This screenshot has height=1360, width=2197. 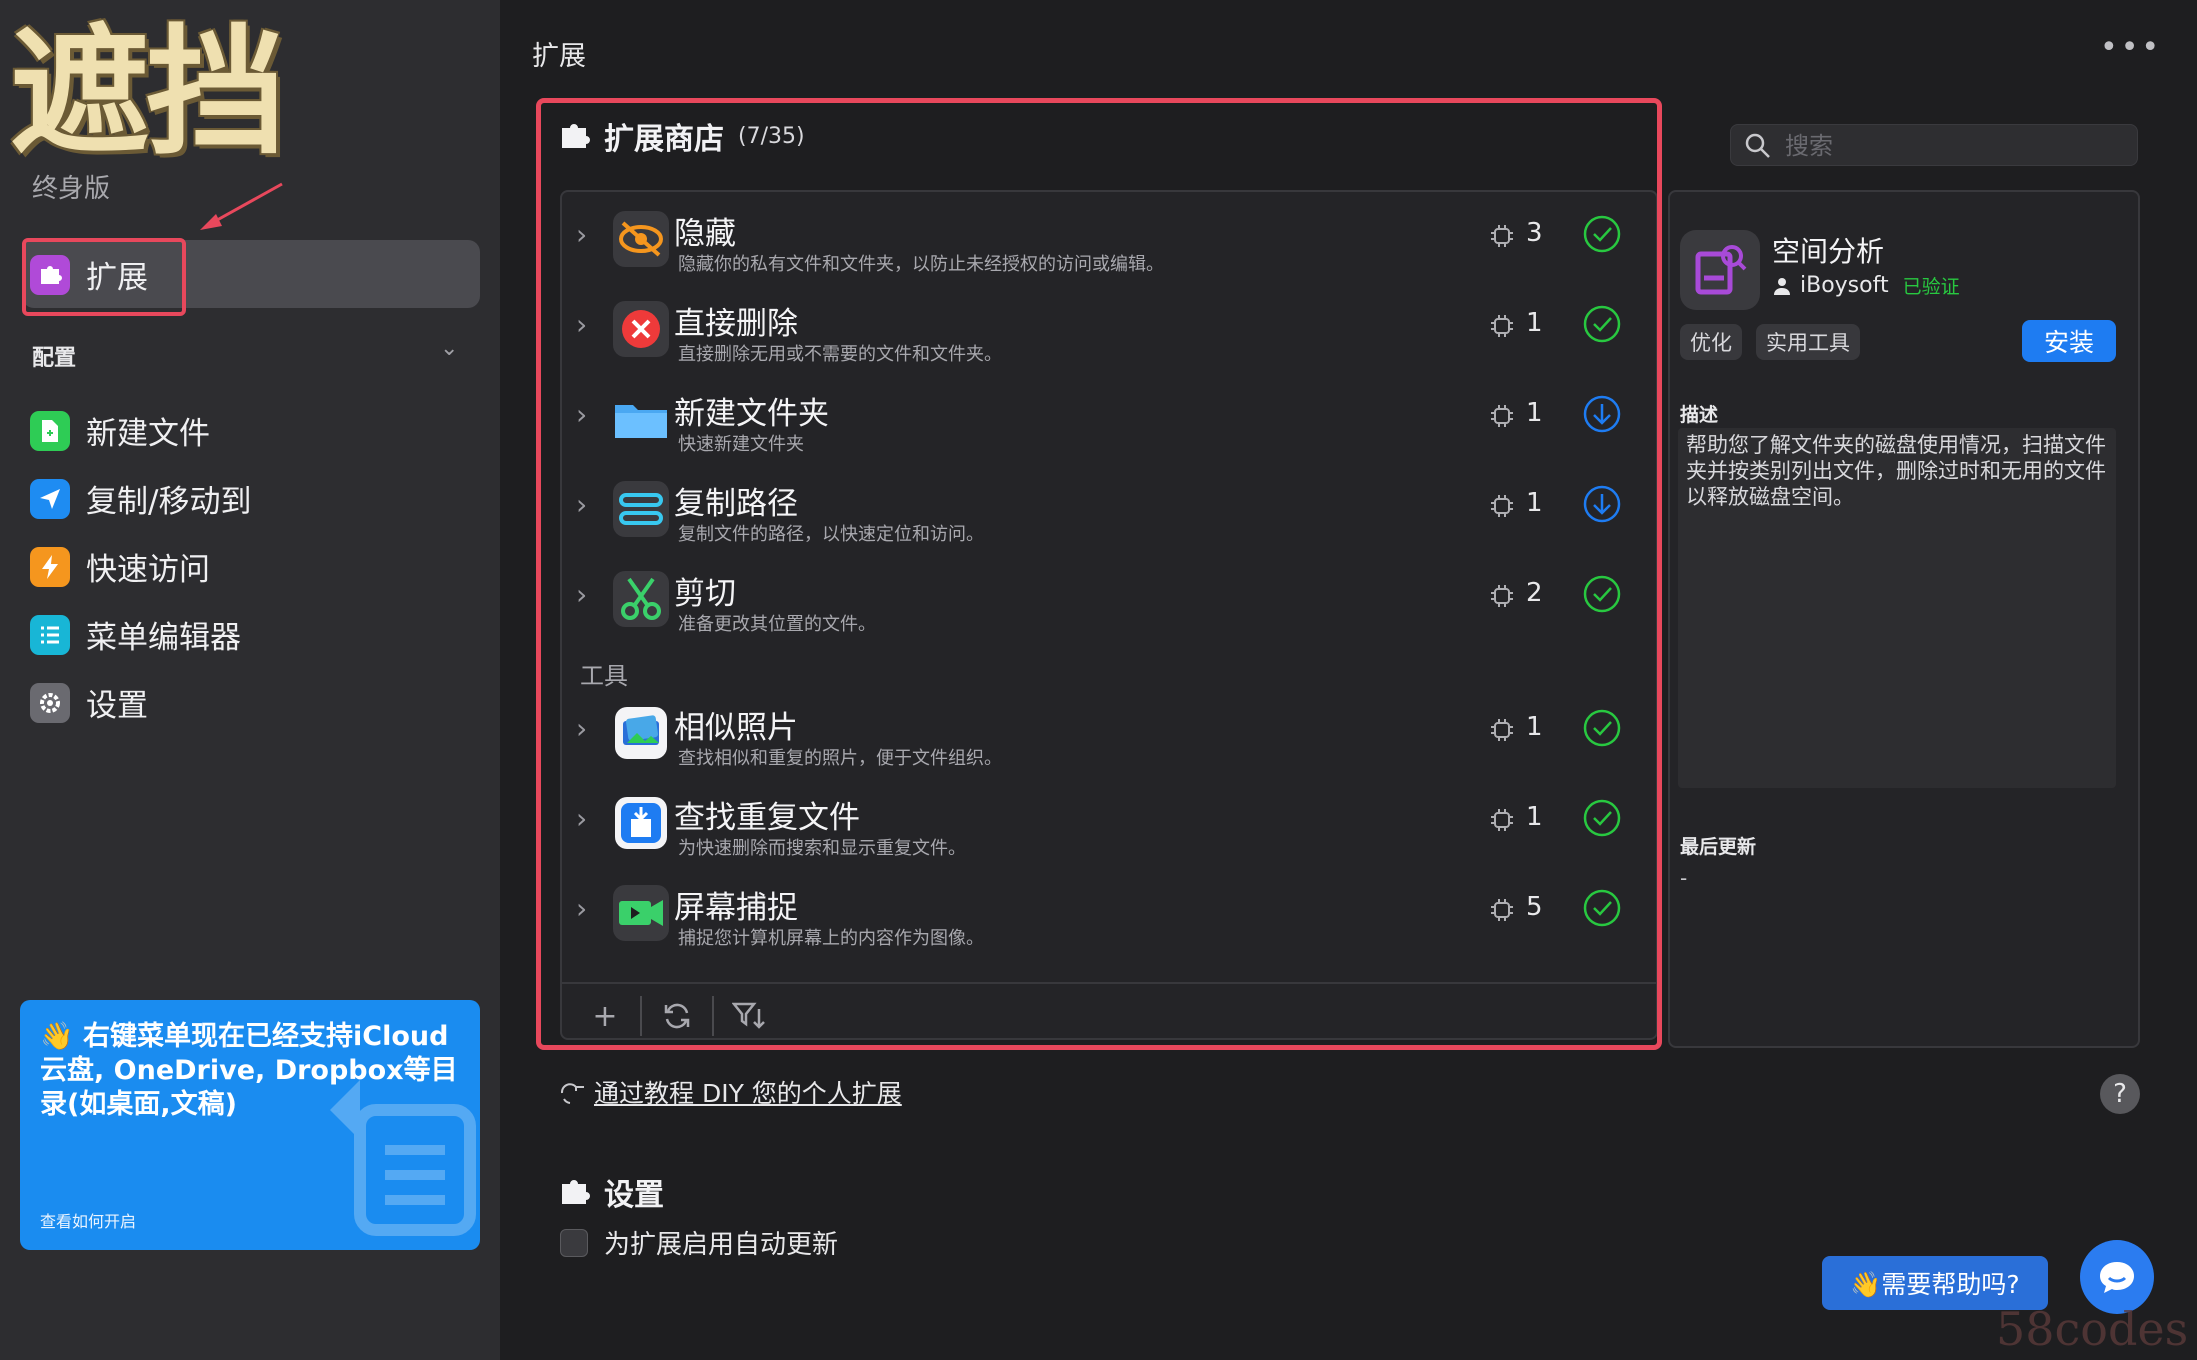 What do you see at coordinates (1782, 286) in the screenshot?
I see `user-icon` at bounding box center [1782, 286].